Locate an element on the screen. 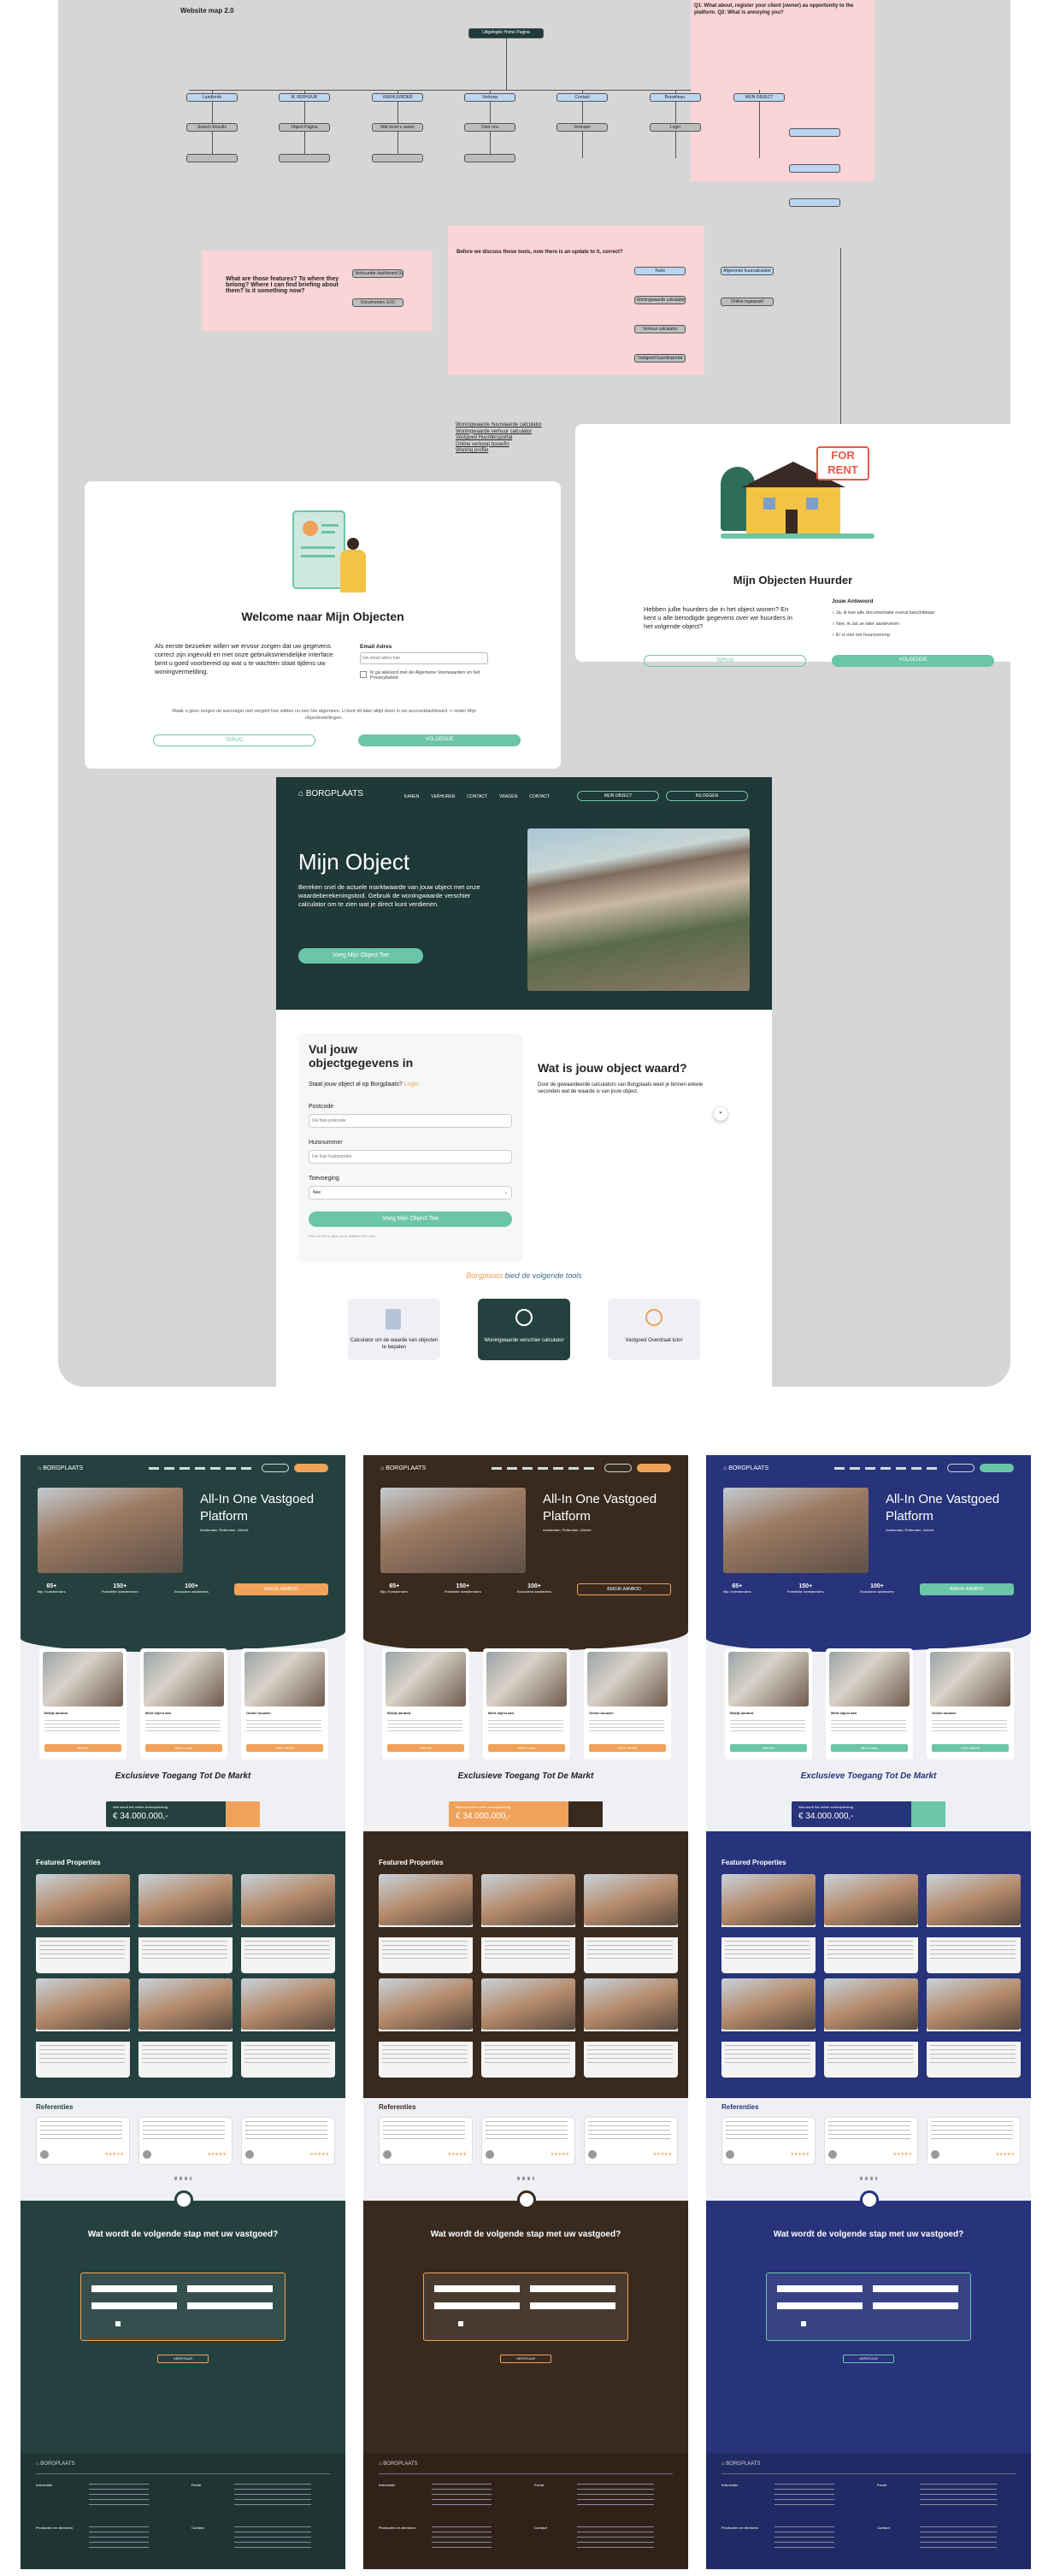 This screenshot has height=2576, width=1060. tool-card: Vastgoed Overdraat tutor is located at coordinates (654, 1329).